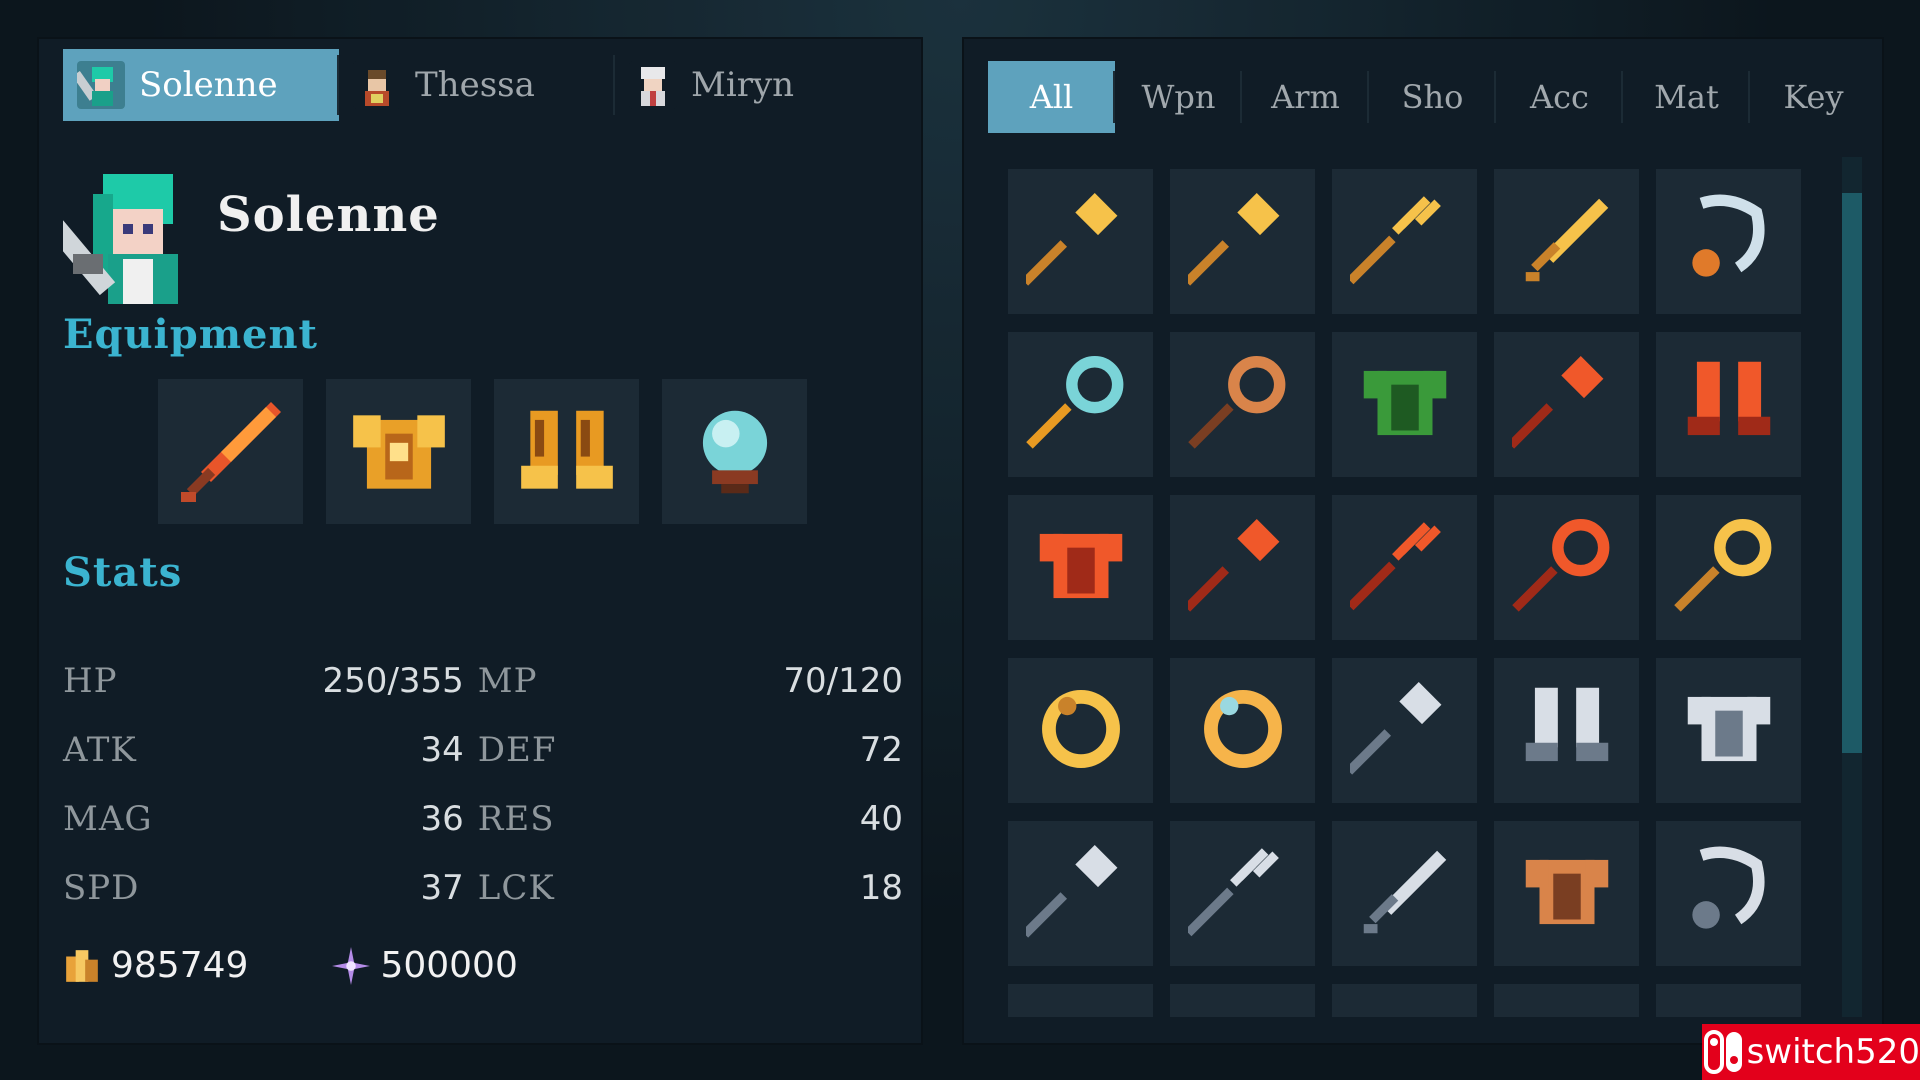  What do you see at coordinates (483, 887) in the screenshot?
I see `stat-row: SPD 37 LCK 18` at bounding box center [483, 887].